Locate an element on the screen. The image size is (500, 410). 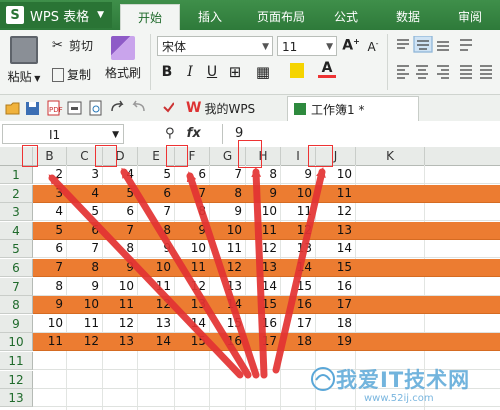
watermark-logo: 我爱IT技术网 www.52ij.com is located at coordinates (405, 386).